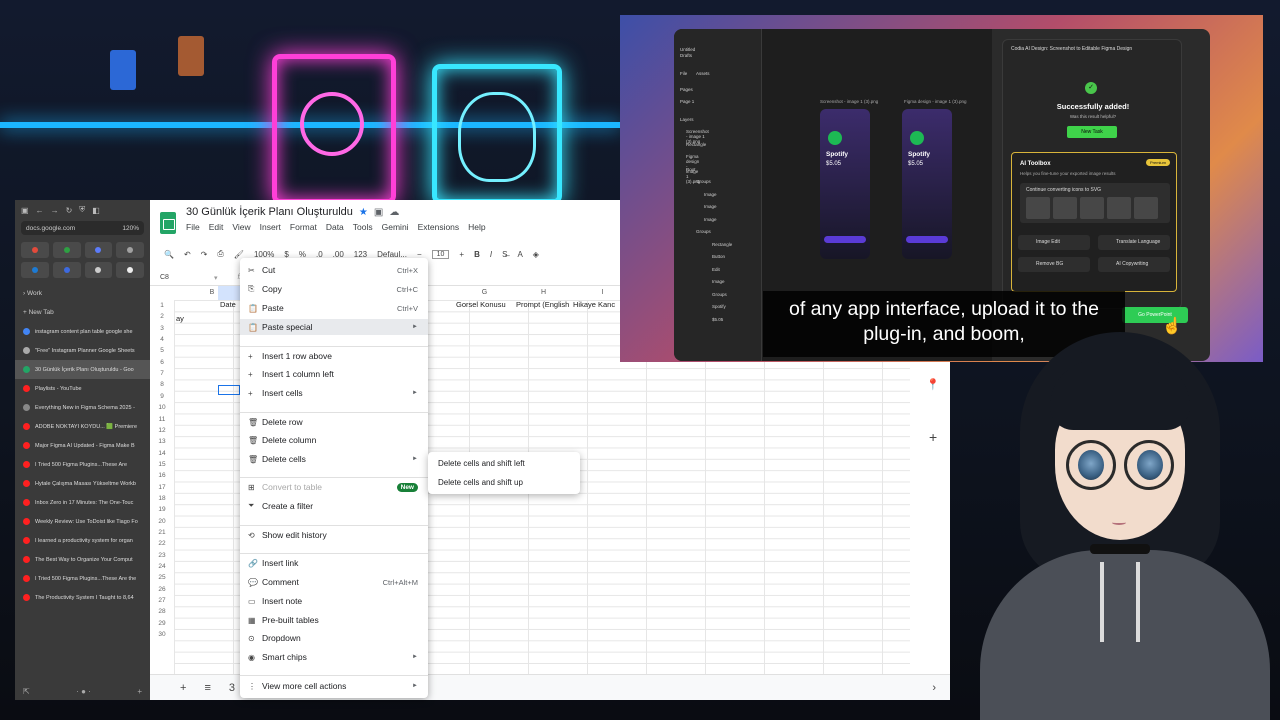 The height and width of the screenshot is (720, 1280). Describe the element at coordinates (461, 254) in the screenshot. I see `font-size-increase: +` at that location.